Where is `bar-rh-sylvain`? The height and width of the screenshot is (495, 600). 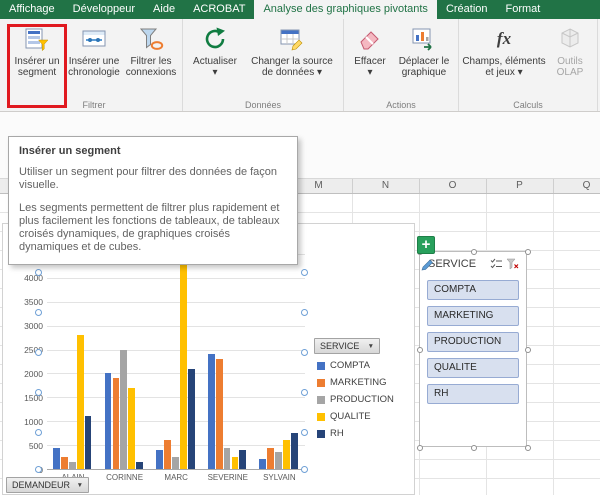 bar-rh-sylvain is located at coordinates (294, 451).